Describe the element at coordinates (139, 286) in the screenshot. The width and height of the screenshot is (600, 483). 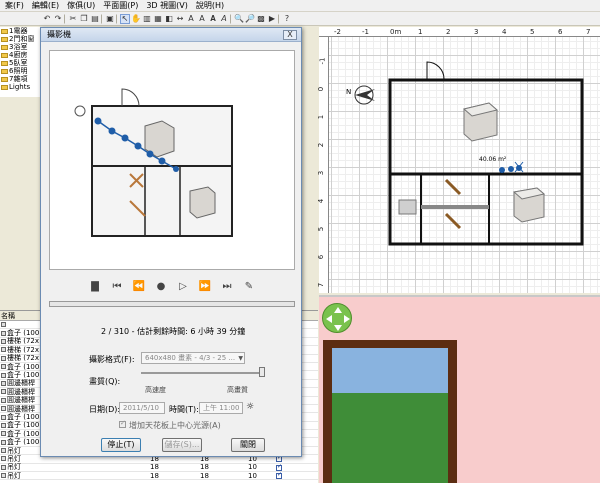
I see `rewind-icon: ⏪` at that location.